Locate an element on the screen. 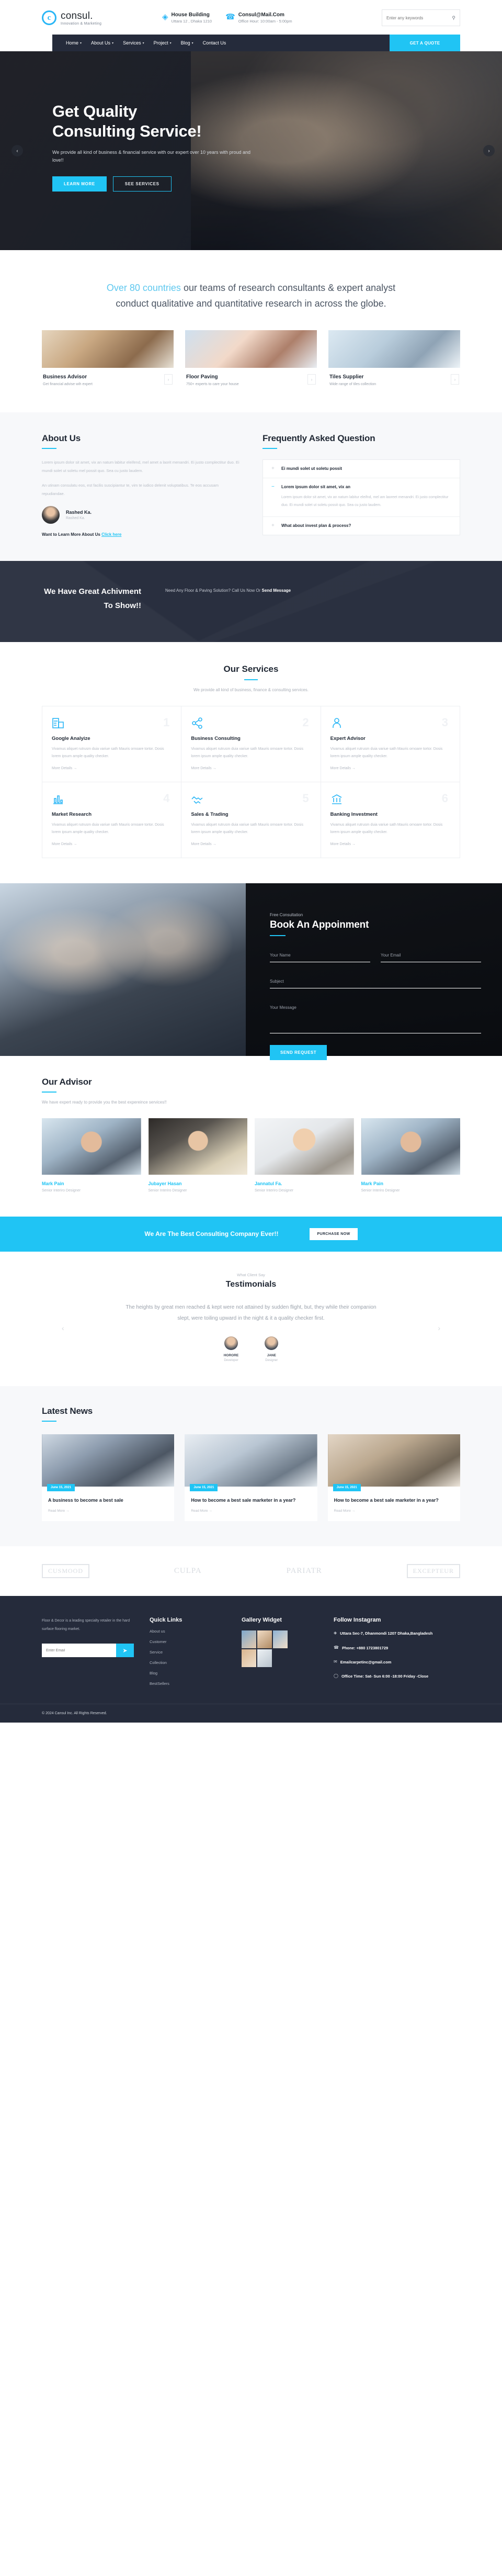  hero-title-line2: Consulting Service! is located at coordinates (127, 130).